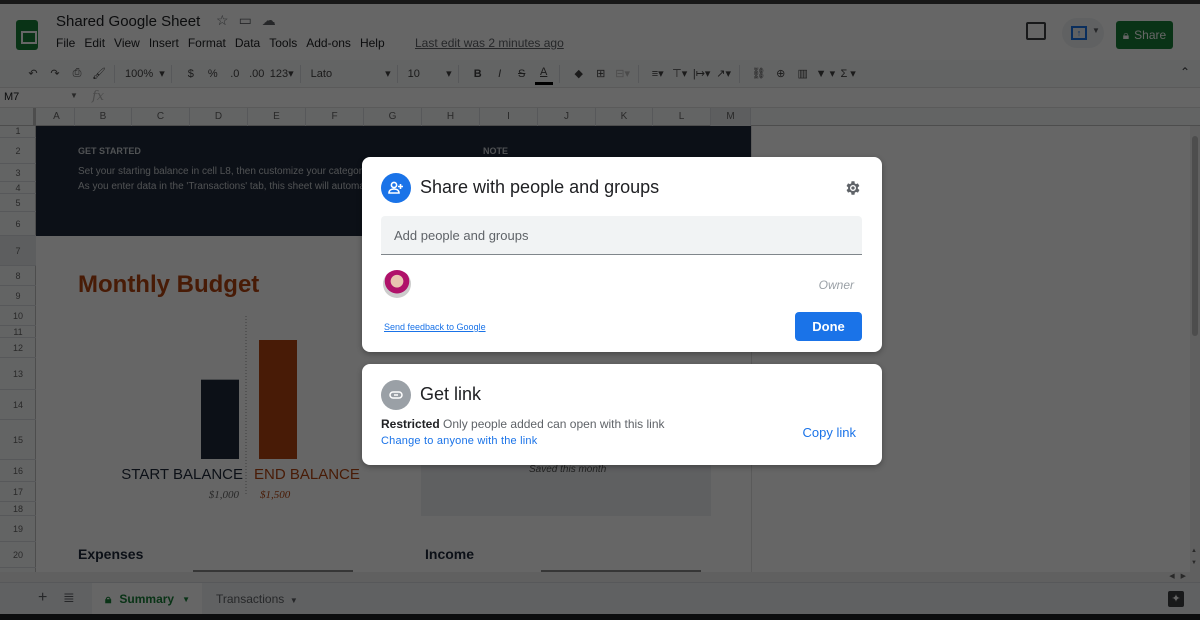  Describe the element at coordinates (397, 284) in the screenshot. I see `owner-avatar` at that location.